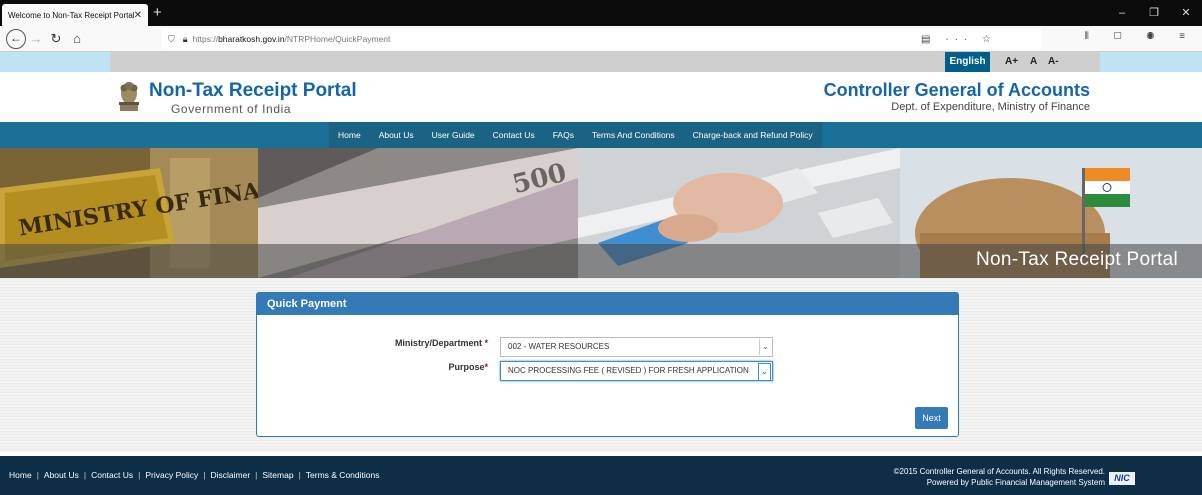 The height and width of the screenshot is (495, 1202). Describe the element at coordinates (1186, 13) in the screenshot. I see `close-window-button: ✕` at that location.